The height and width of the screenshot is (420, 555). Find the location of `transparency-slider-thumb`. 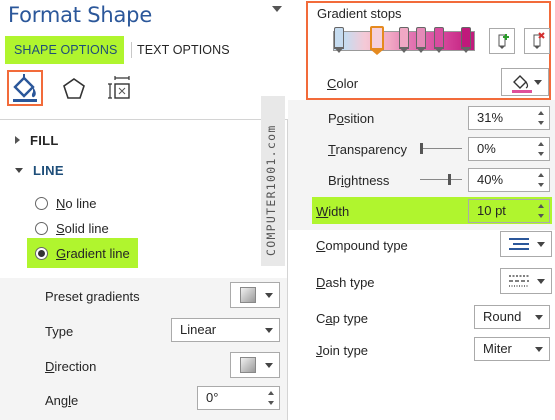

transparency-slider-thumb is located at coordinates (421, 148).